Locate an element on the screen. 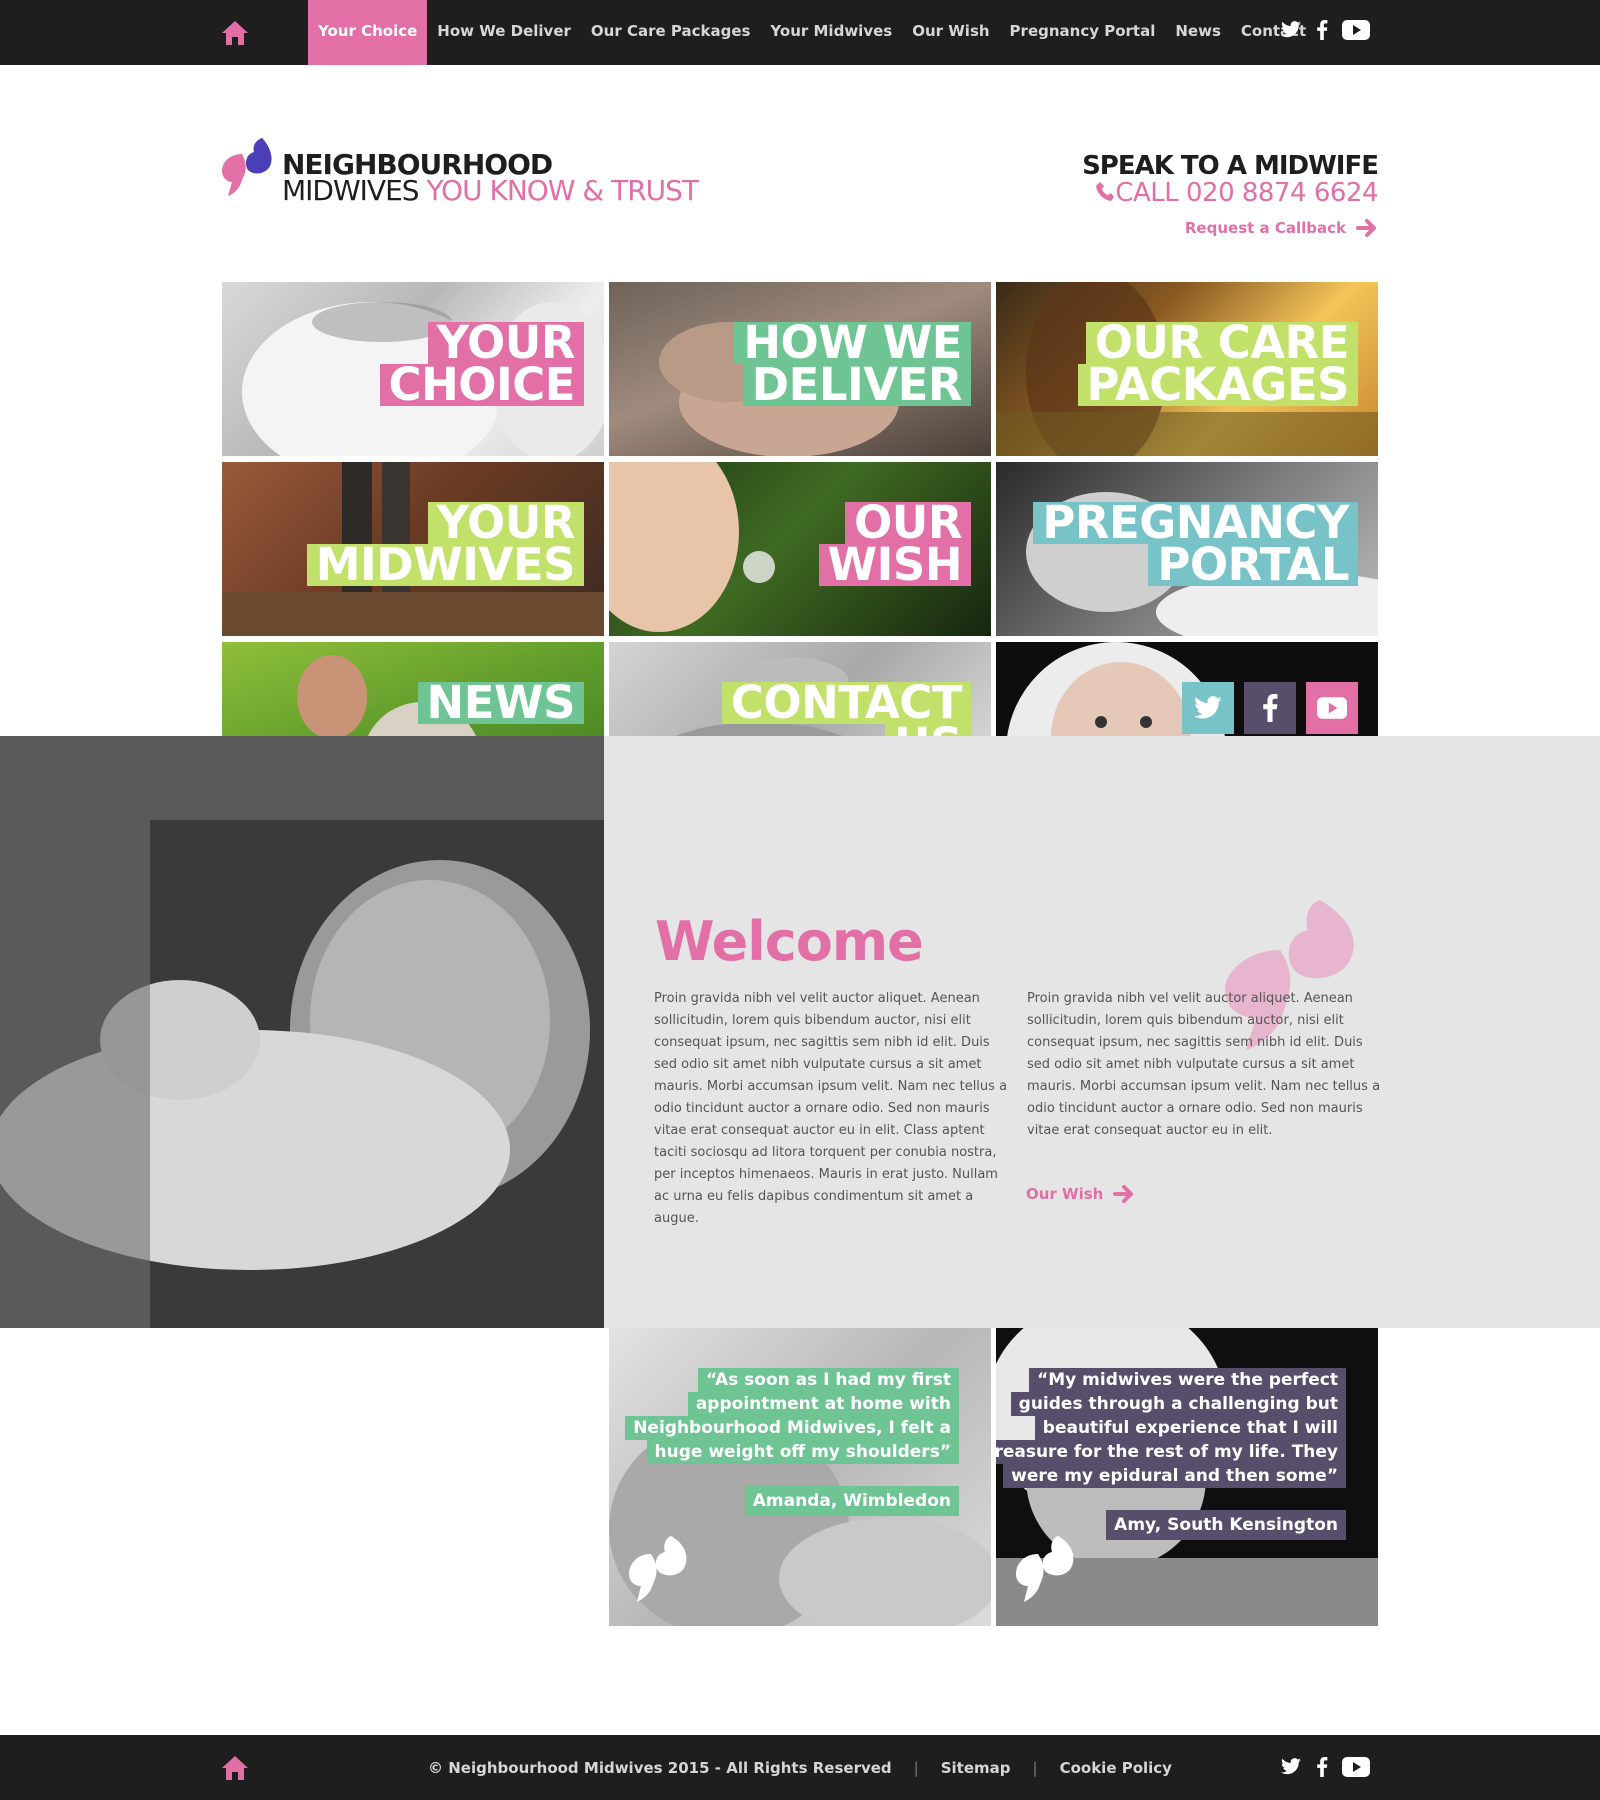 This screenshot has width=1600, height=1800. quote-line: were my epidural and then some” is located at coordinates (1174, 1476).